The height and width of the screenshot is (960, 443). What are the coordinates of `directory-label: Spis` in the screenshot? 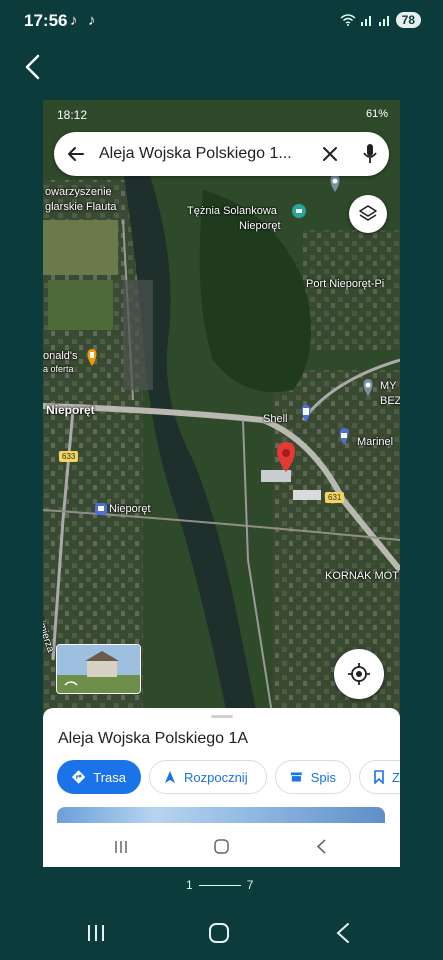 It's located at (323, 777).